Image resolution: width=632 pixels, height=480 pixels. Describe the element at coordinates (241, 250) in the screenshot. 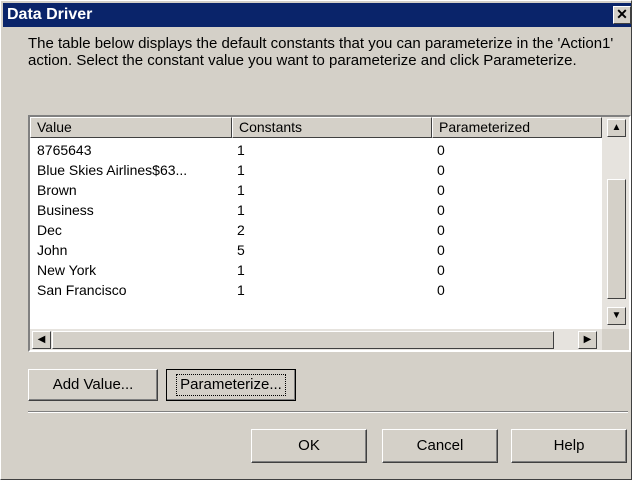

I see `constants-cell: 5` at that location.